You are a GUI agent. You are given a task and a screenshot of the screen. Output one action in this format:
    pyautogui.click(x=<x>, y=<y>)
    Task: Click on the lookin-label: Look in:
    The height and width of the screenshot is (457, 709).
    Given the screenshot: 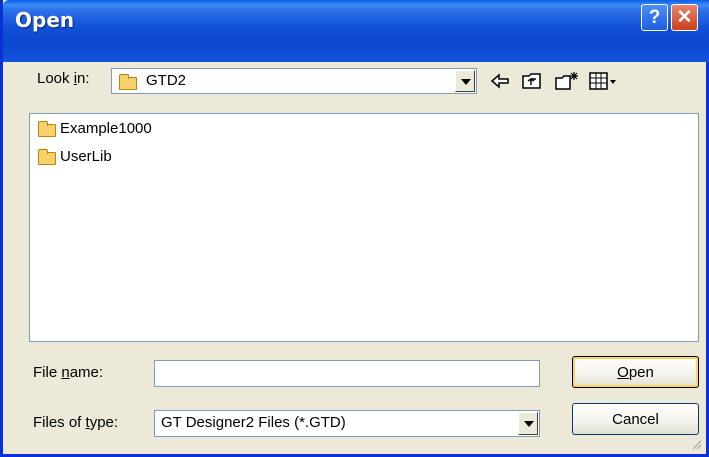 What is the action you would take?
    pyautogui.click(x=63, y=78)
    